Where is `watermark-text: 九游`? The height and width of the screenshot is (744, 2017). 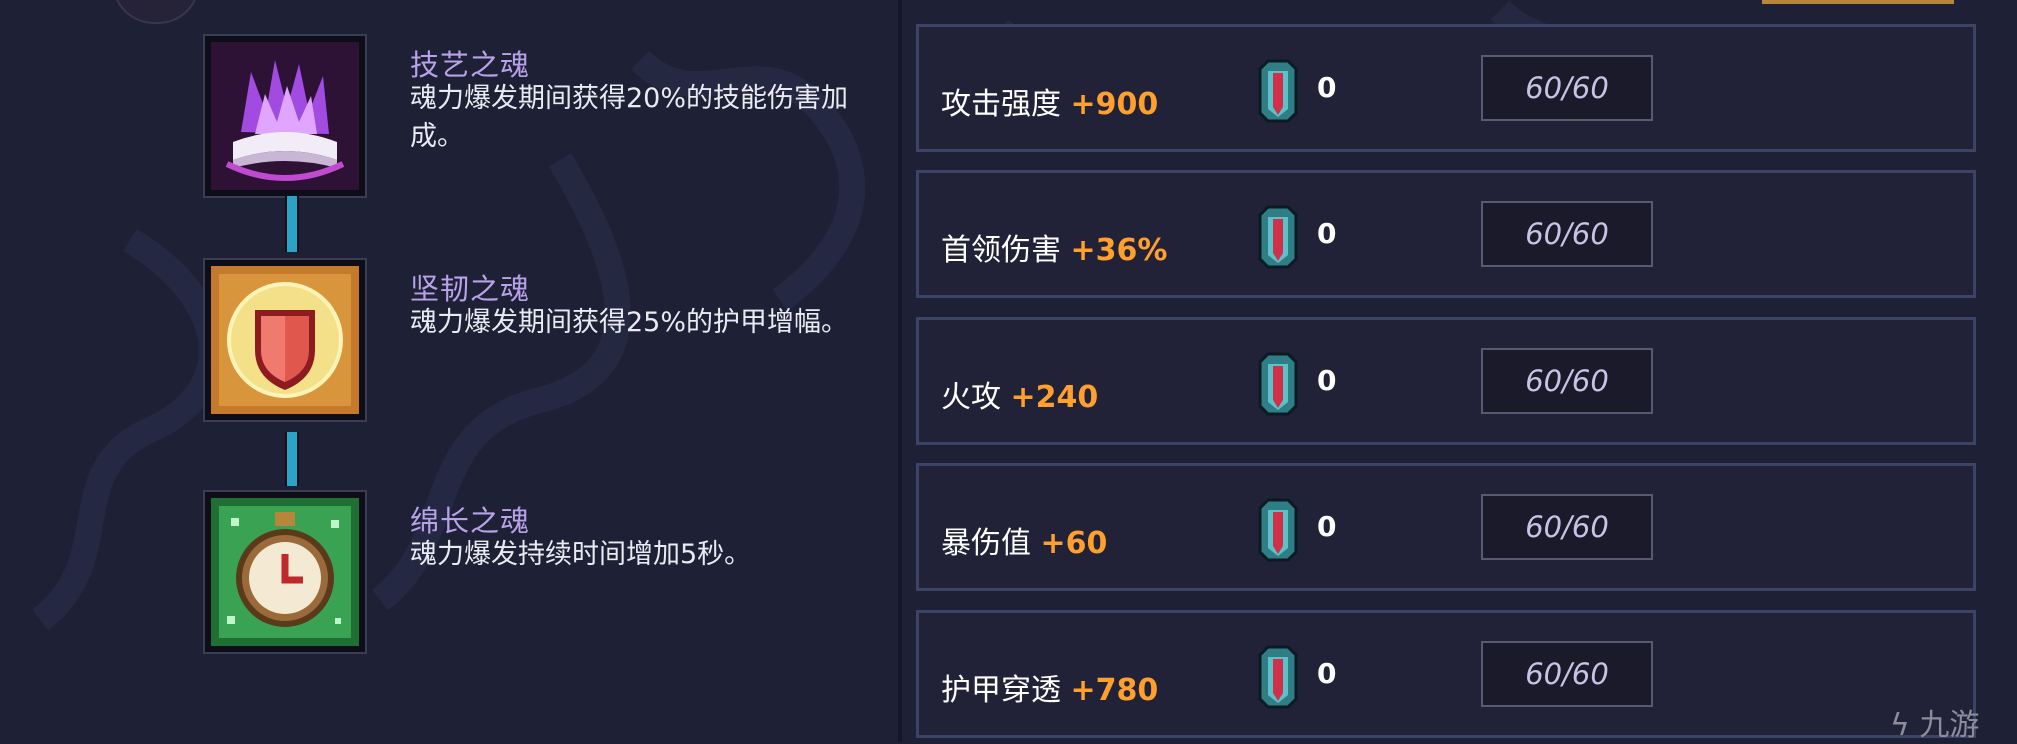 watermark-text: 九游 is located at coordinates (1949, 725).